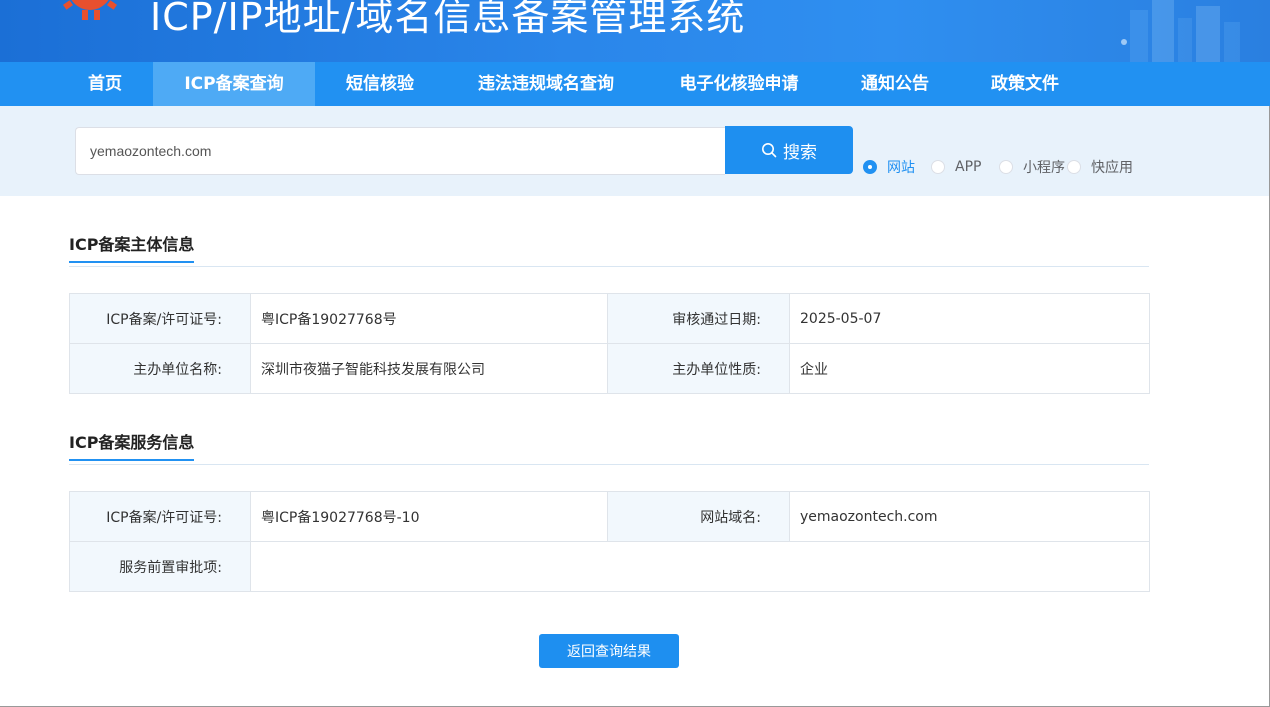 The image size is (1270, 707). What do you see at coordinates (739, 84) in the screenshot?
I see `nav-item-e-verify: 电子化核验申请` at bounding box center [739, 84].